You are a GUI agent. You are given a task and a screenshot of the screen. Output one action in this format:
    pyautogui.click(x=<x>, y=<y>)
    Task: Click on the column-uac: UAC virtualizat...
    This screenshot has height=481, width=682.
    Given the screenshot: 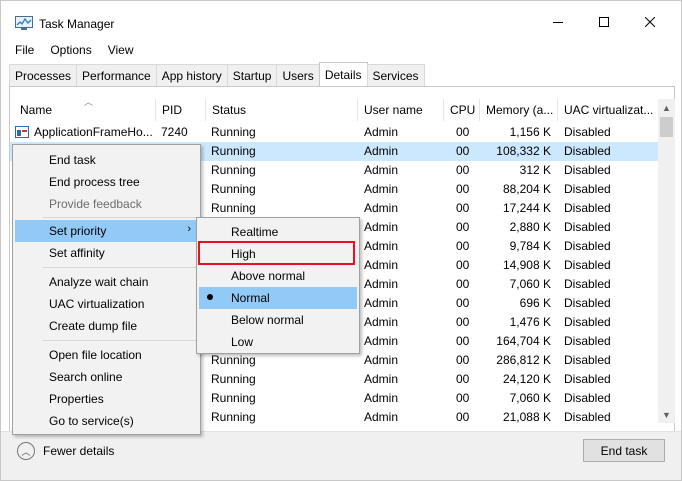 What is the action you would take?
    pyautogui.click(x=608, y=110)
    